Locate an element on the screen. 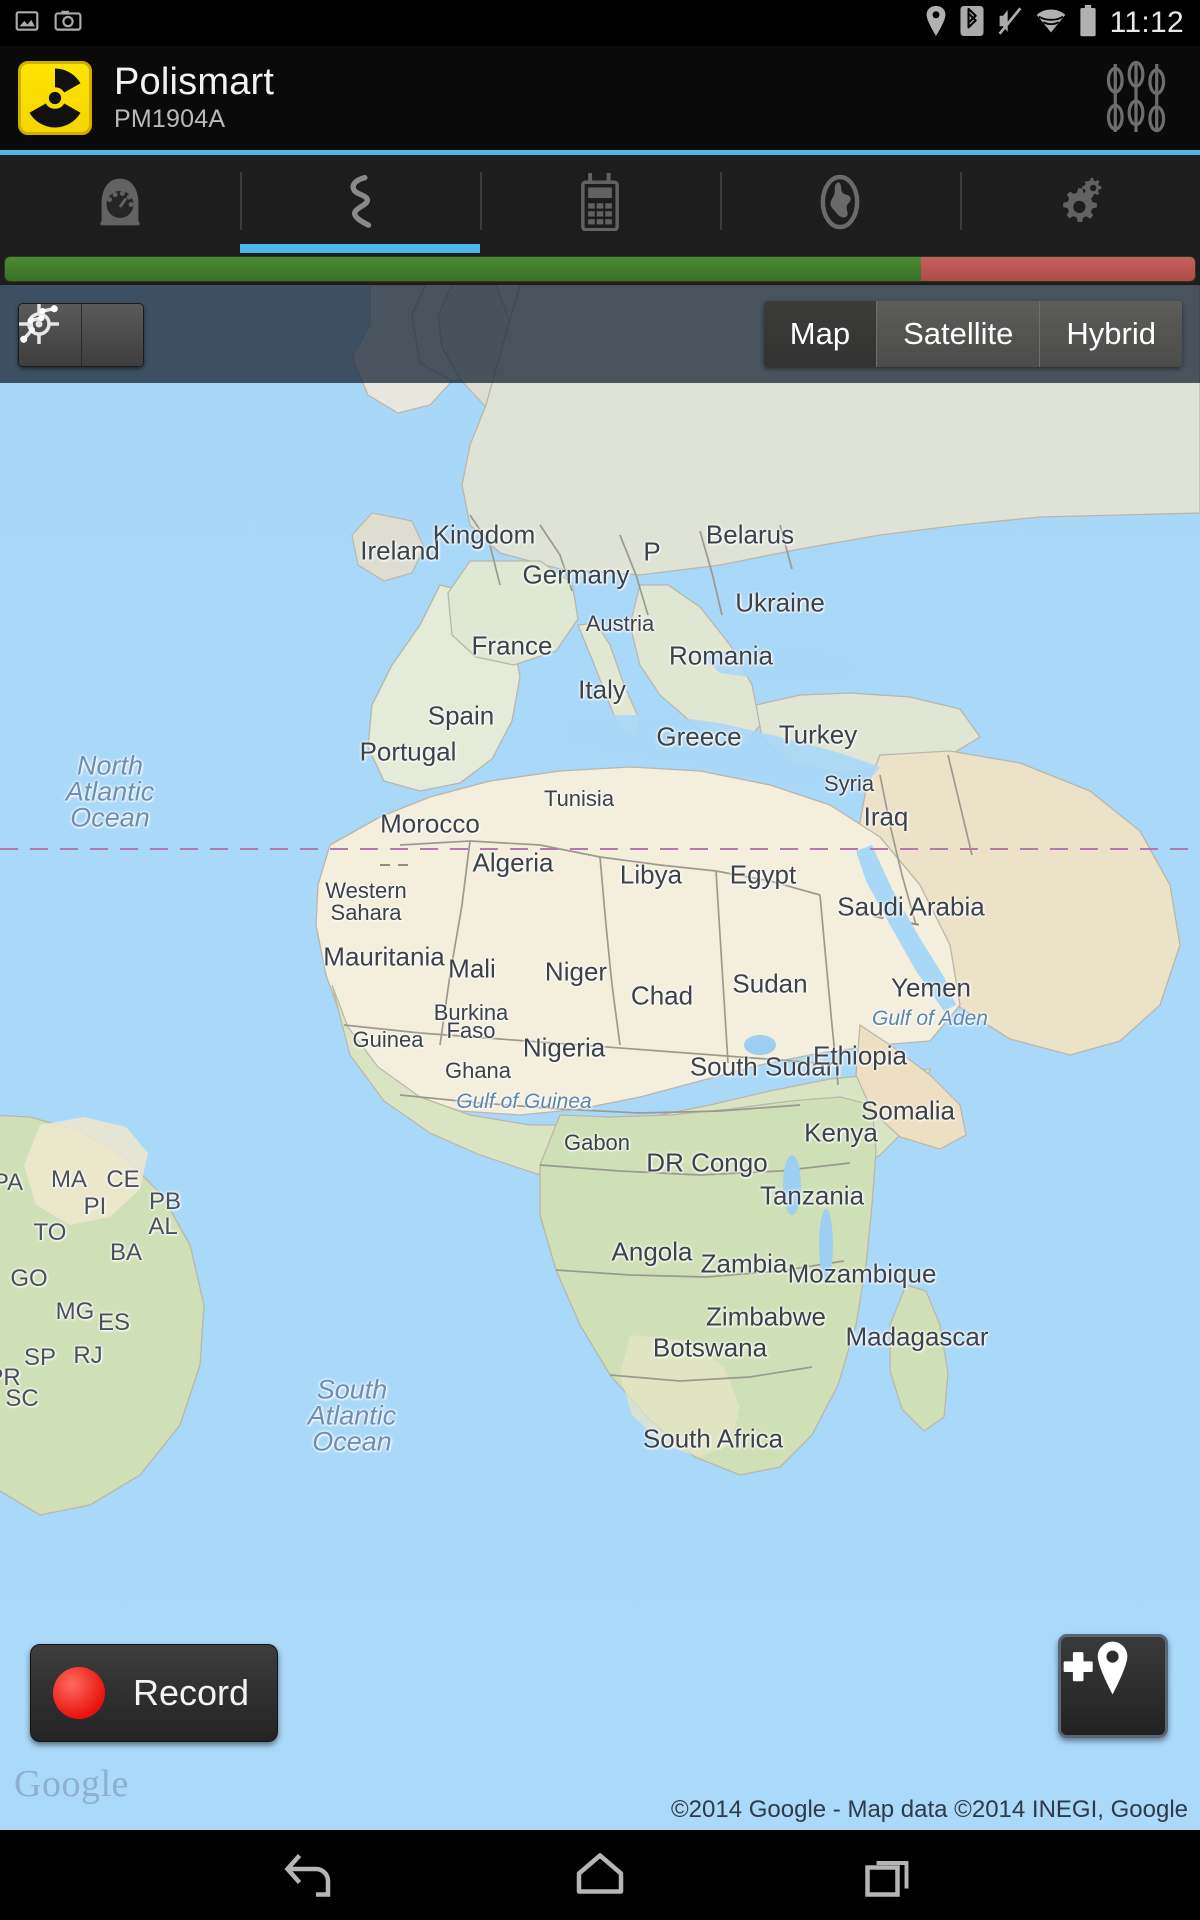 Image resolution: width=1200 pixels, height=1920 pixels. map-label: France is located at coordinates (512, 645).